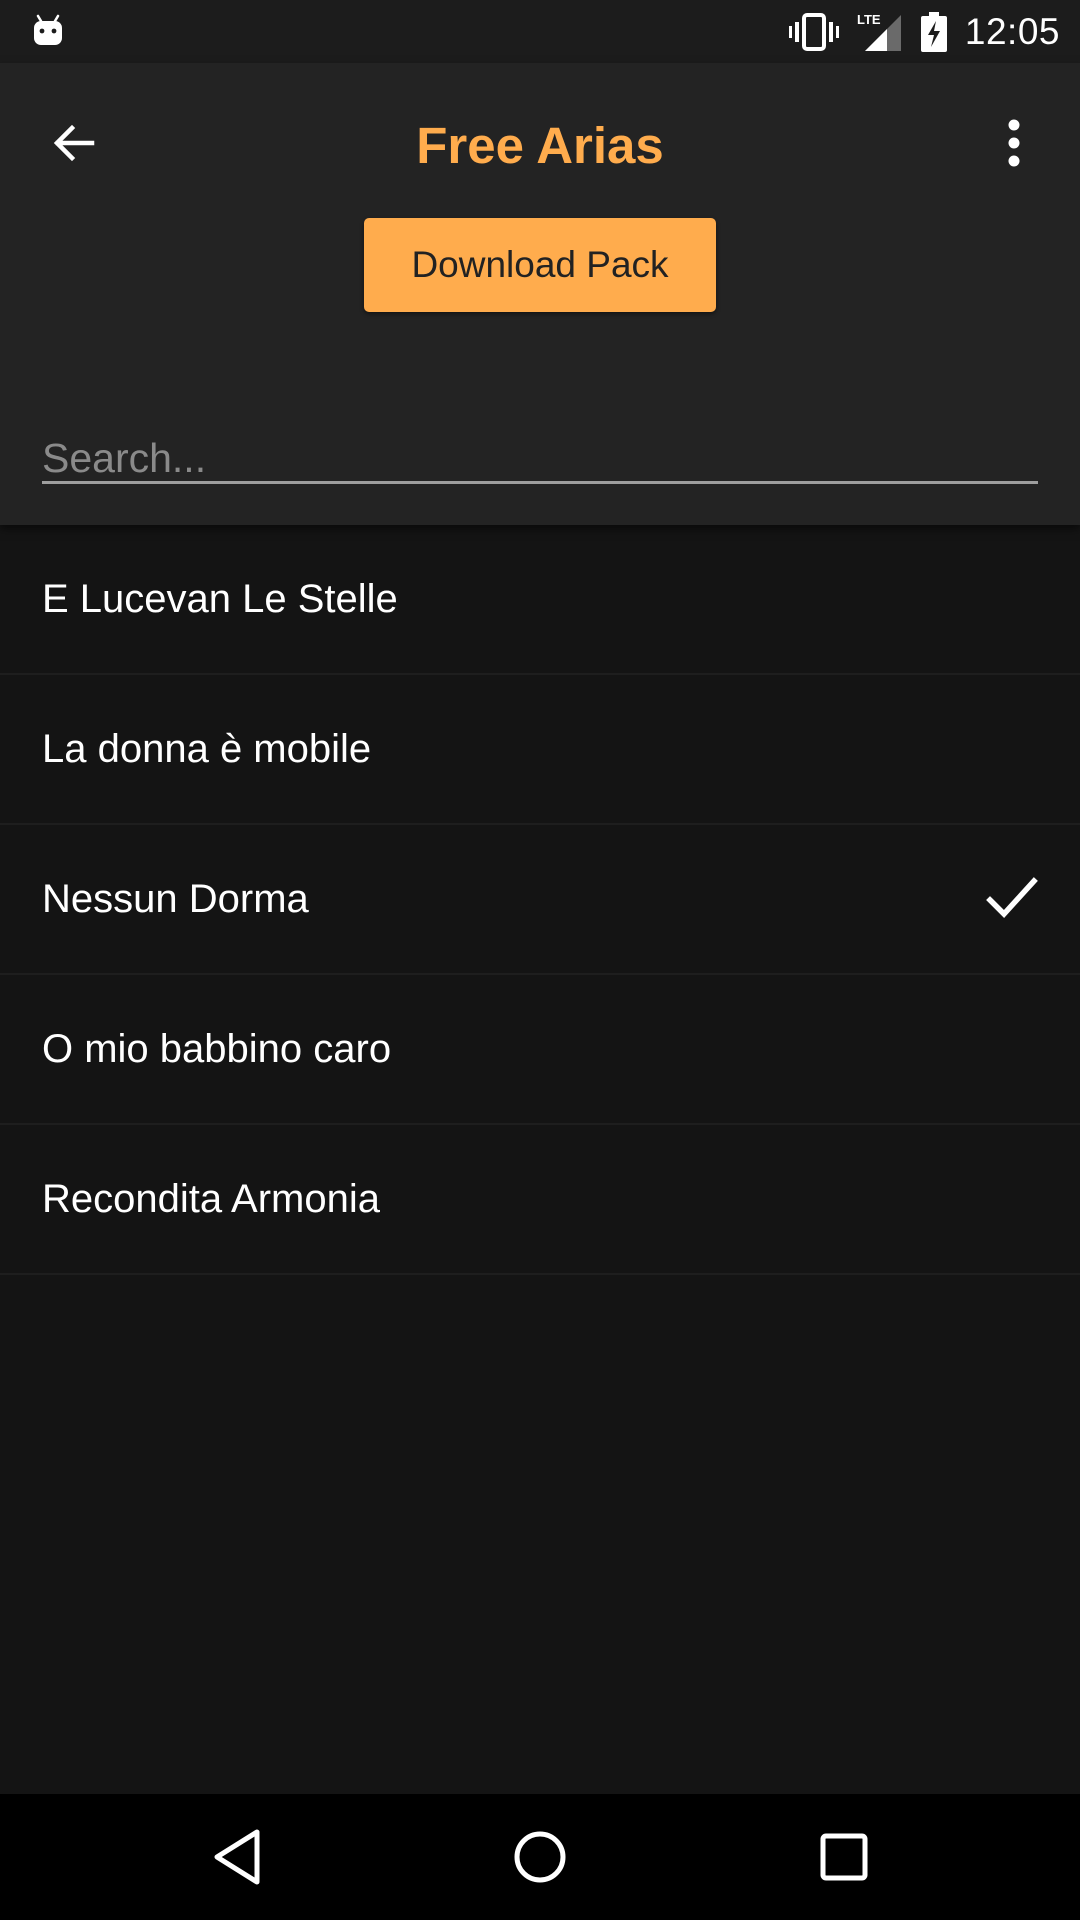  I want to click on overflow-menu-button, so click(1014, 143).